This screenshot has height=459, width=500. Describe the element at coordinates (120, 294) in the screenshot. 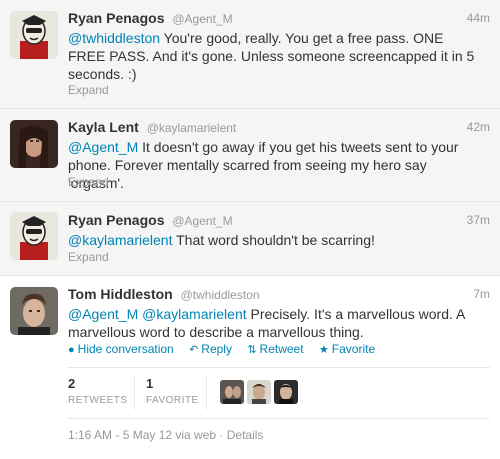

I see `fullname: Tom Hiddleston` at that location.